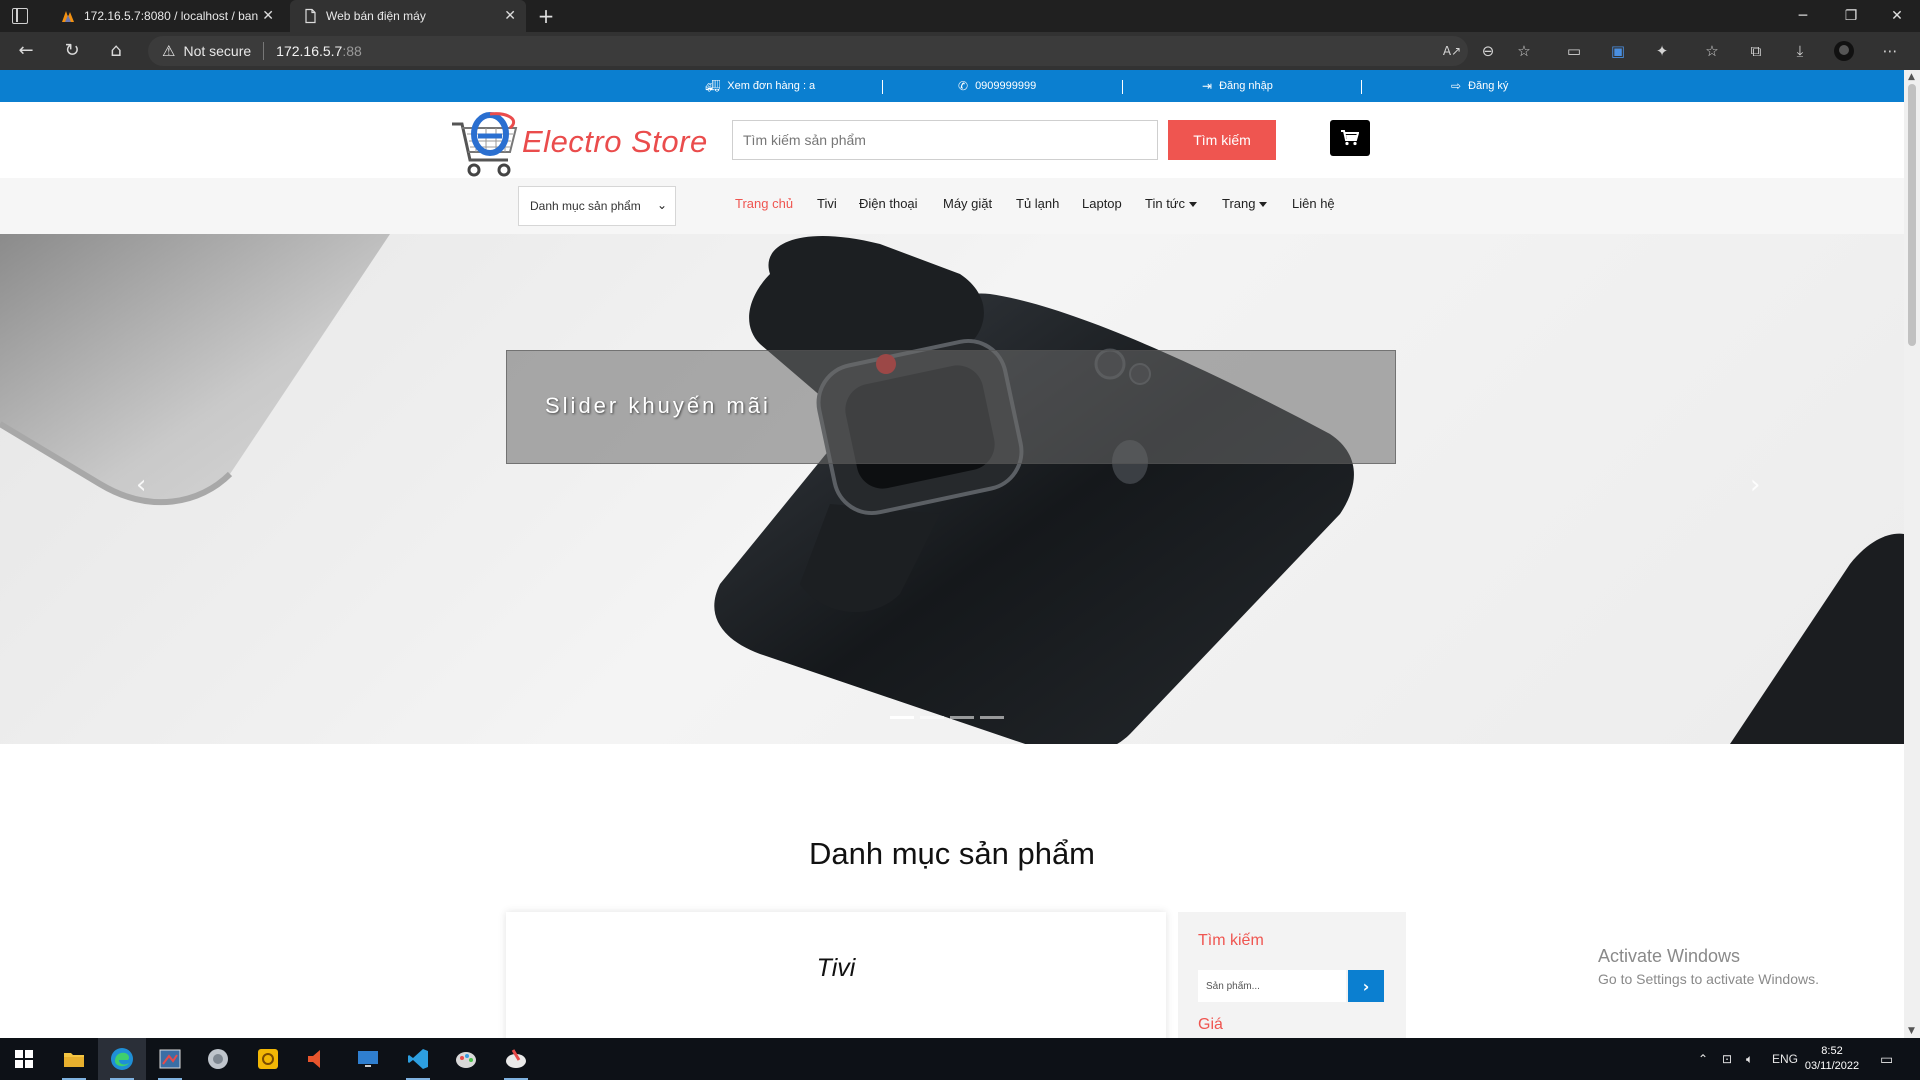 The height and width of the screenshot is (1080, 1920). Describe the element at coordinates (1755, 485) in the screenshot. I see `slider-next-icon: ›` at that location.